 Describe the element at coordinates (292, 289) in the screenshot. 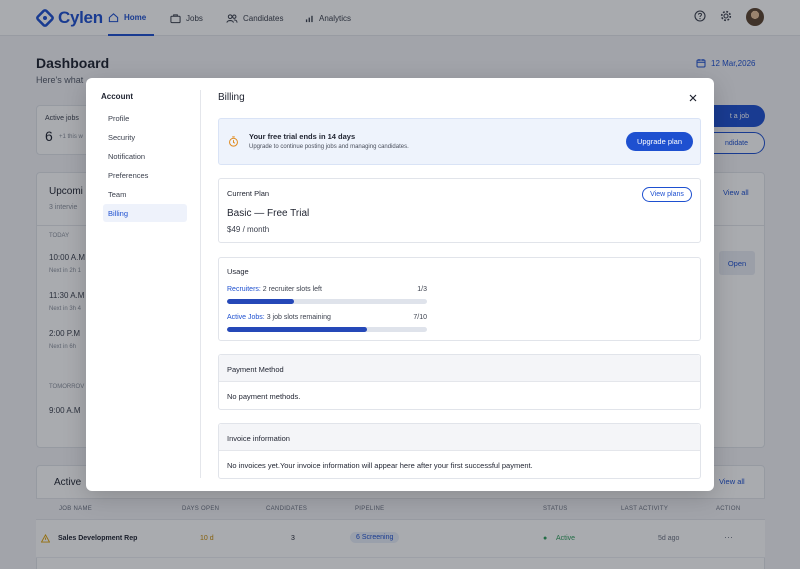

I see `usage-value: 2 recruiter slots left` at that location.